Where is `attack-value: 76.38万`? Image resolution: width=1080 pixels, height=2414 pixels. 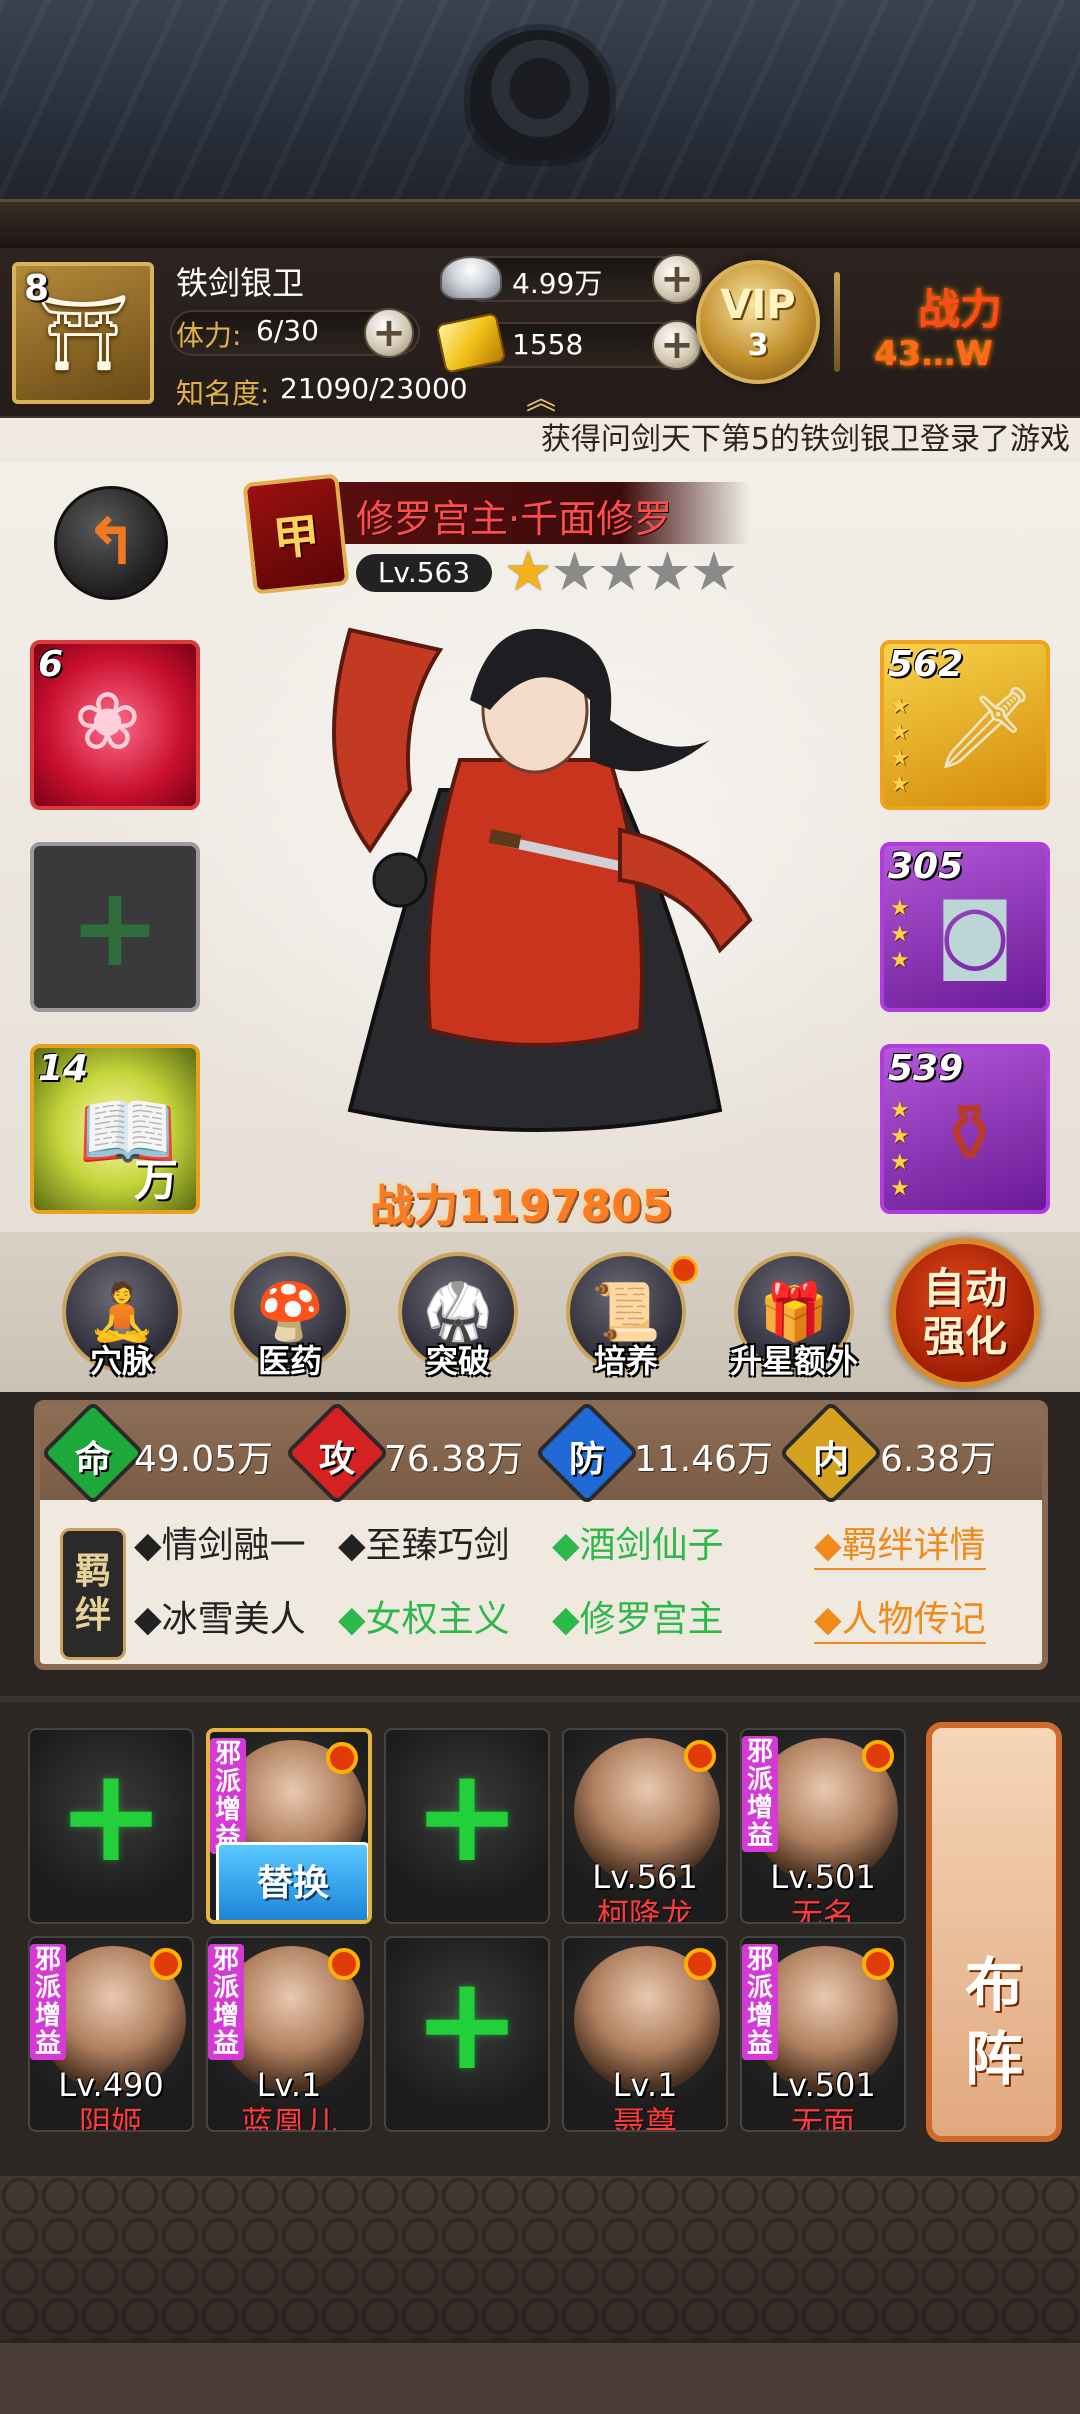 attack-value: 76.38万 is located at coordinates (454, 1459).